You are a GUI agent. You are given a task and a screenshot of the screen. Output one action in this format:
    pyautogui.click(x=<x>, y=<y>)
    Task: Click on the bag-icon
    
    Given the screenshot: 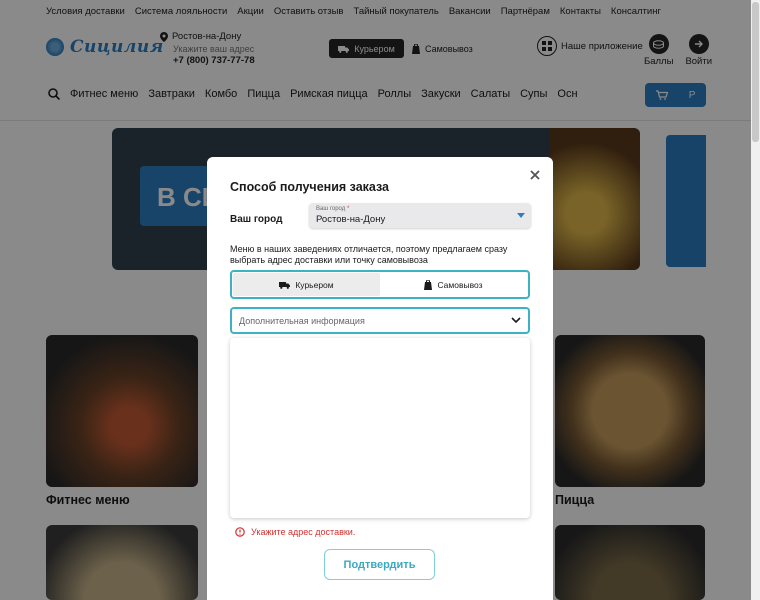 What is the action you would take?
    pyautogui.click(x=428, y=284)
    